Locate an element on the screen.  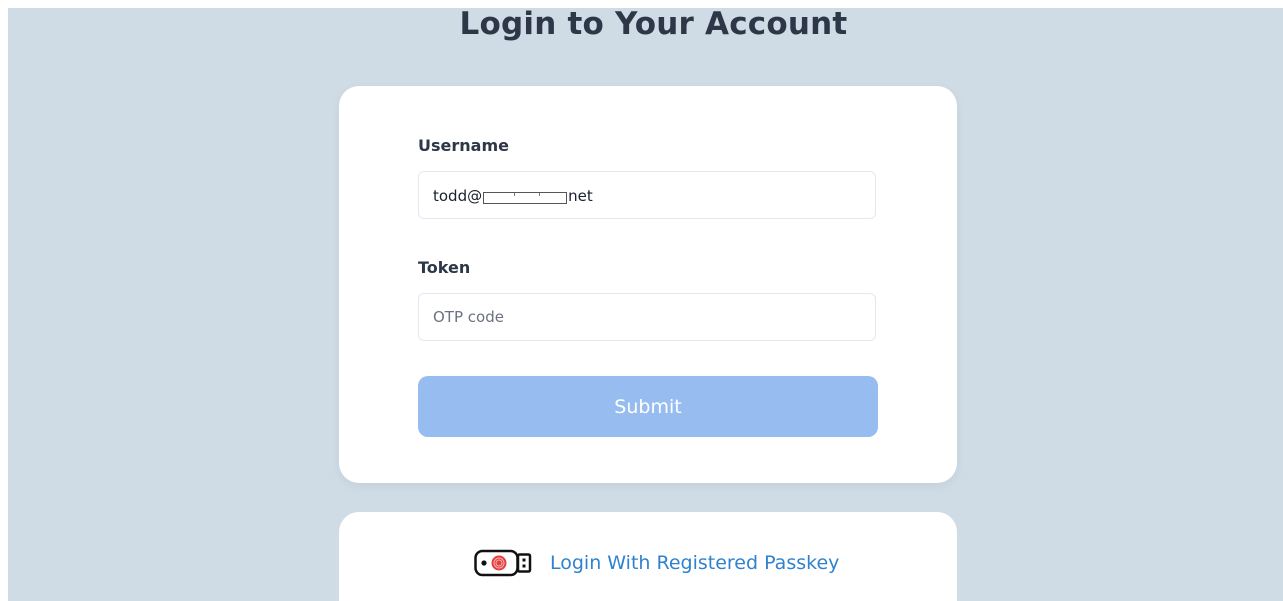
submit-button: Submit is located at coordinates (648, 406).